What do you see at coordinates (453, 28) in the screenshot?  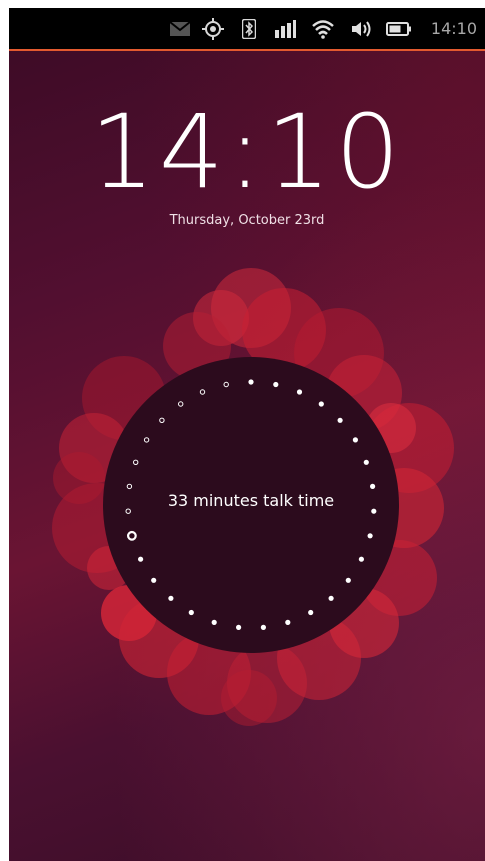 I see `status-time: 14:10` at bounding box center [453, 28].